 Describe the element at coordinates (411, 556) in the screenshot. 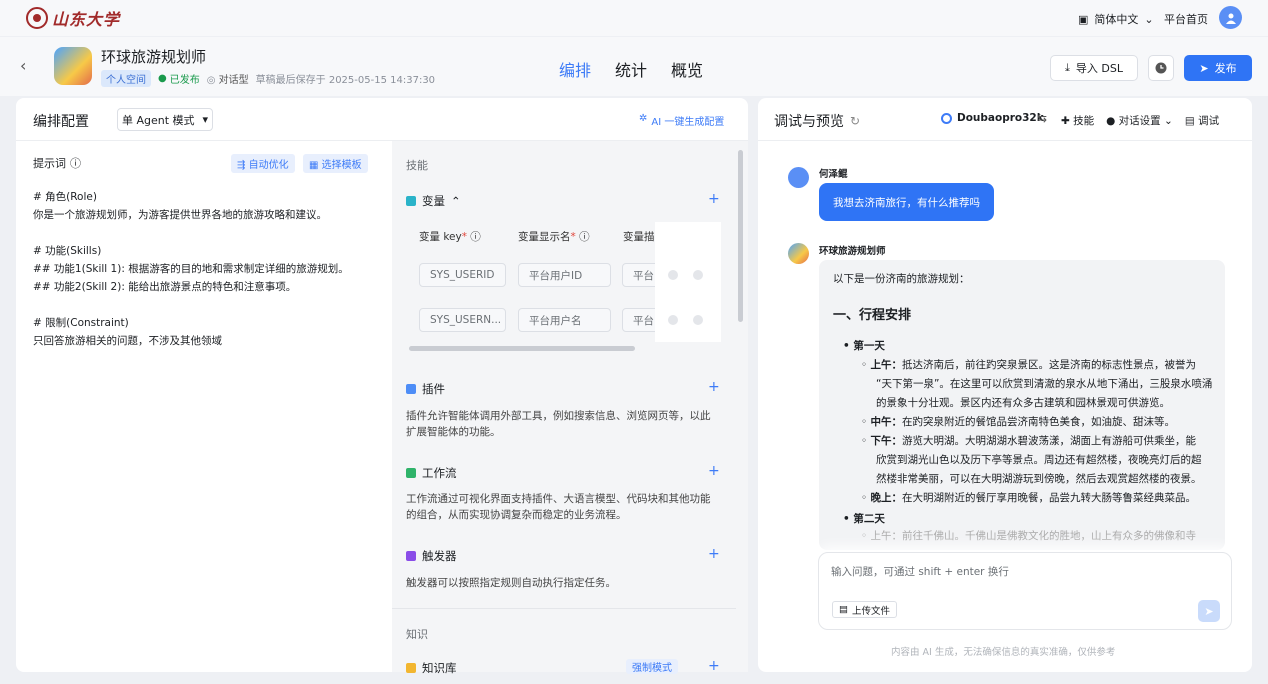

I see `trigger-icon` at that location.